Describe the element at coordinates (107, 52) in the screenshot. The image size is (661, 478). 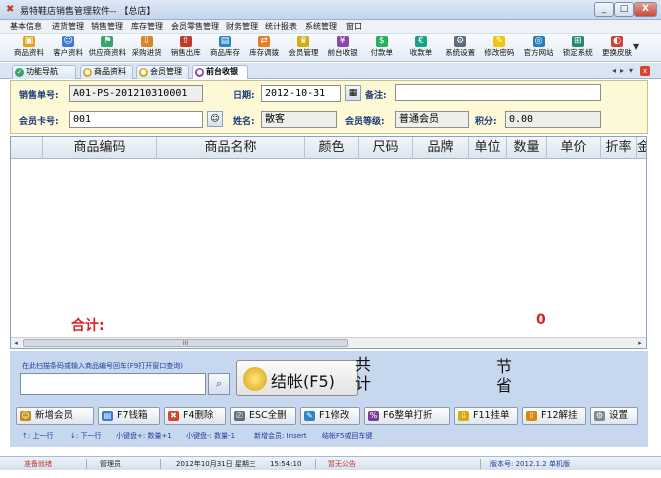
I see `toolbar-button-label: 供应商资料` at that location.